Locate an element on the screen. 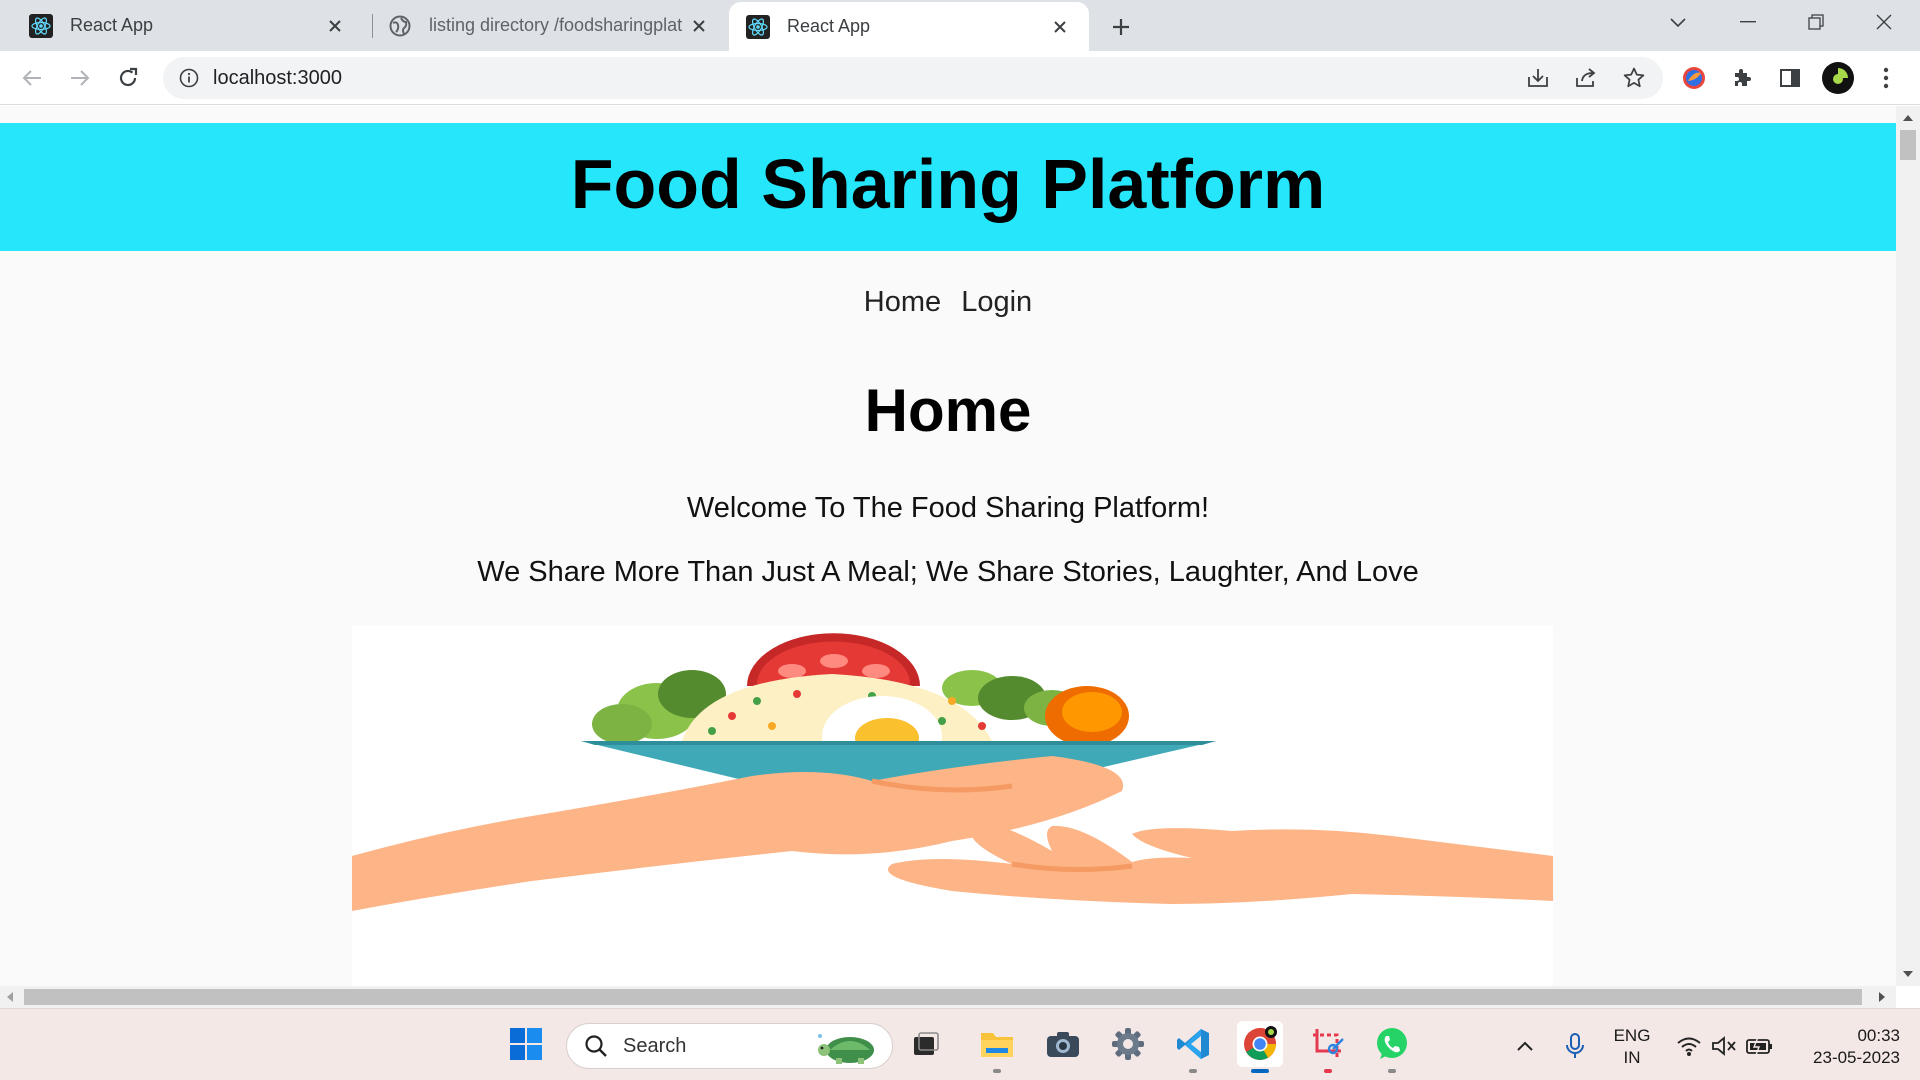 This screenshot has height=1080, width=1920. welcome-text: Welcome To The Food Sharing Platform! is located at coordinates (948, 508).